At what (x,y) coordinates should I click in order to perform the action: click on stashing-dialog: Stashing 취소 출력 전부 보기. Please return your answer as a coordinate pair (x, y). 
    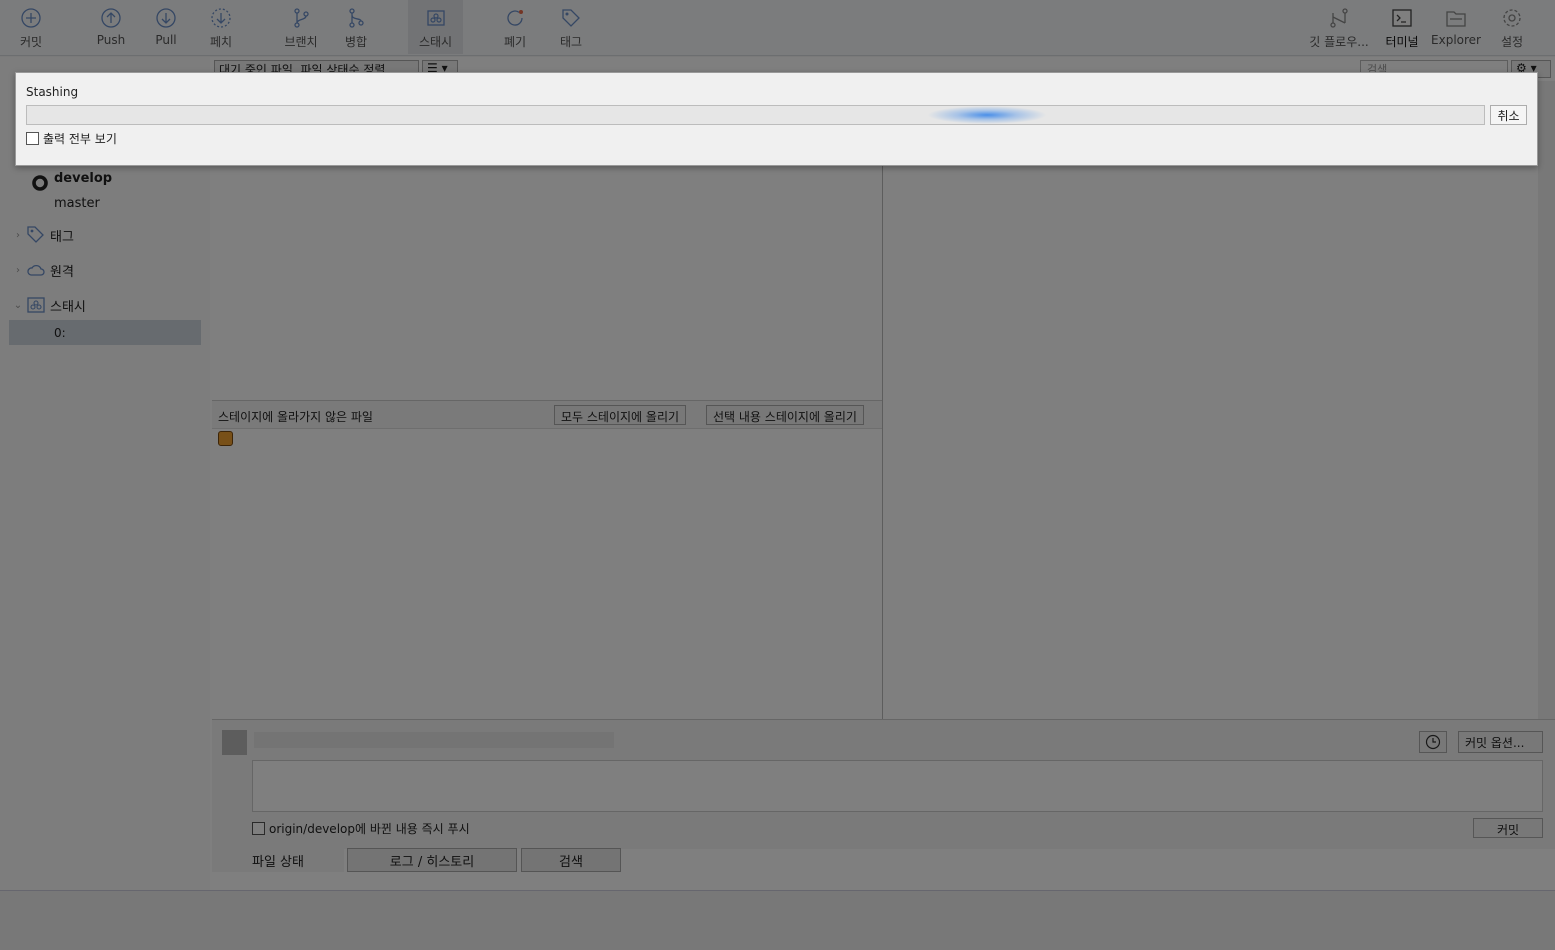
    Looking at the image, I should click on (776, 119).